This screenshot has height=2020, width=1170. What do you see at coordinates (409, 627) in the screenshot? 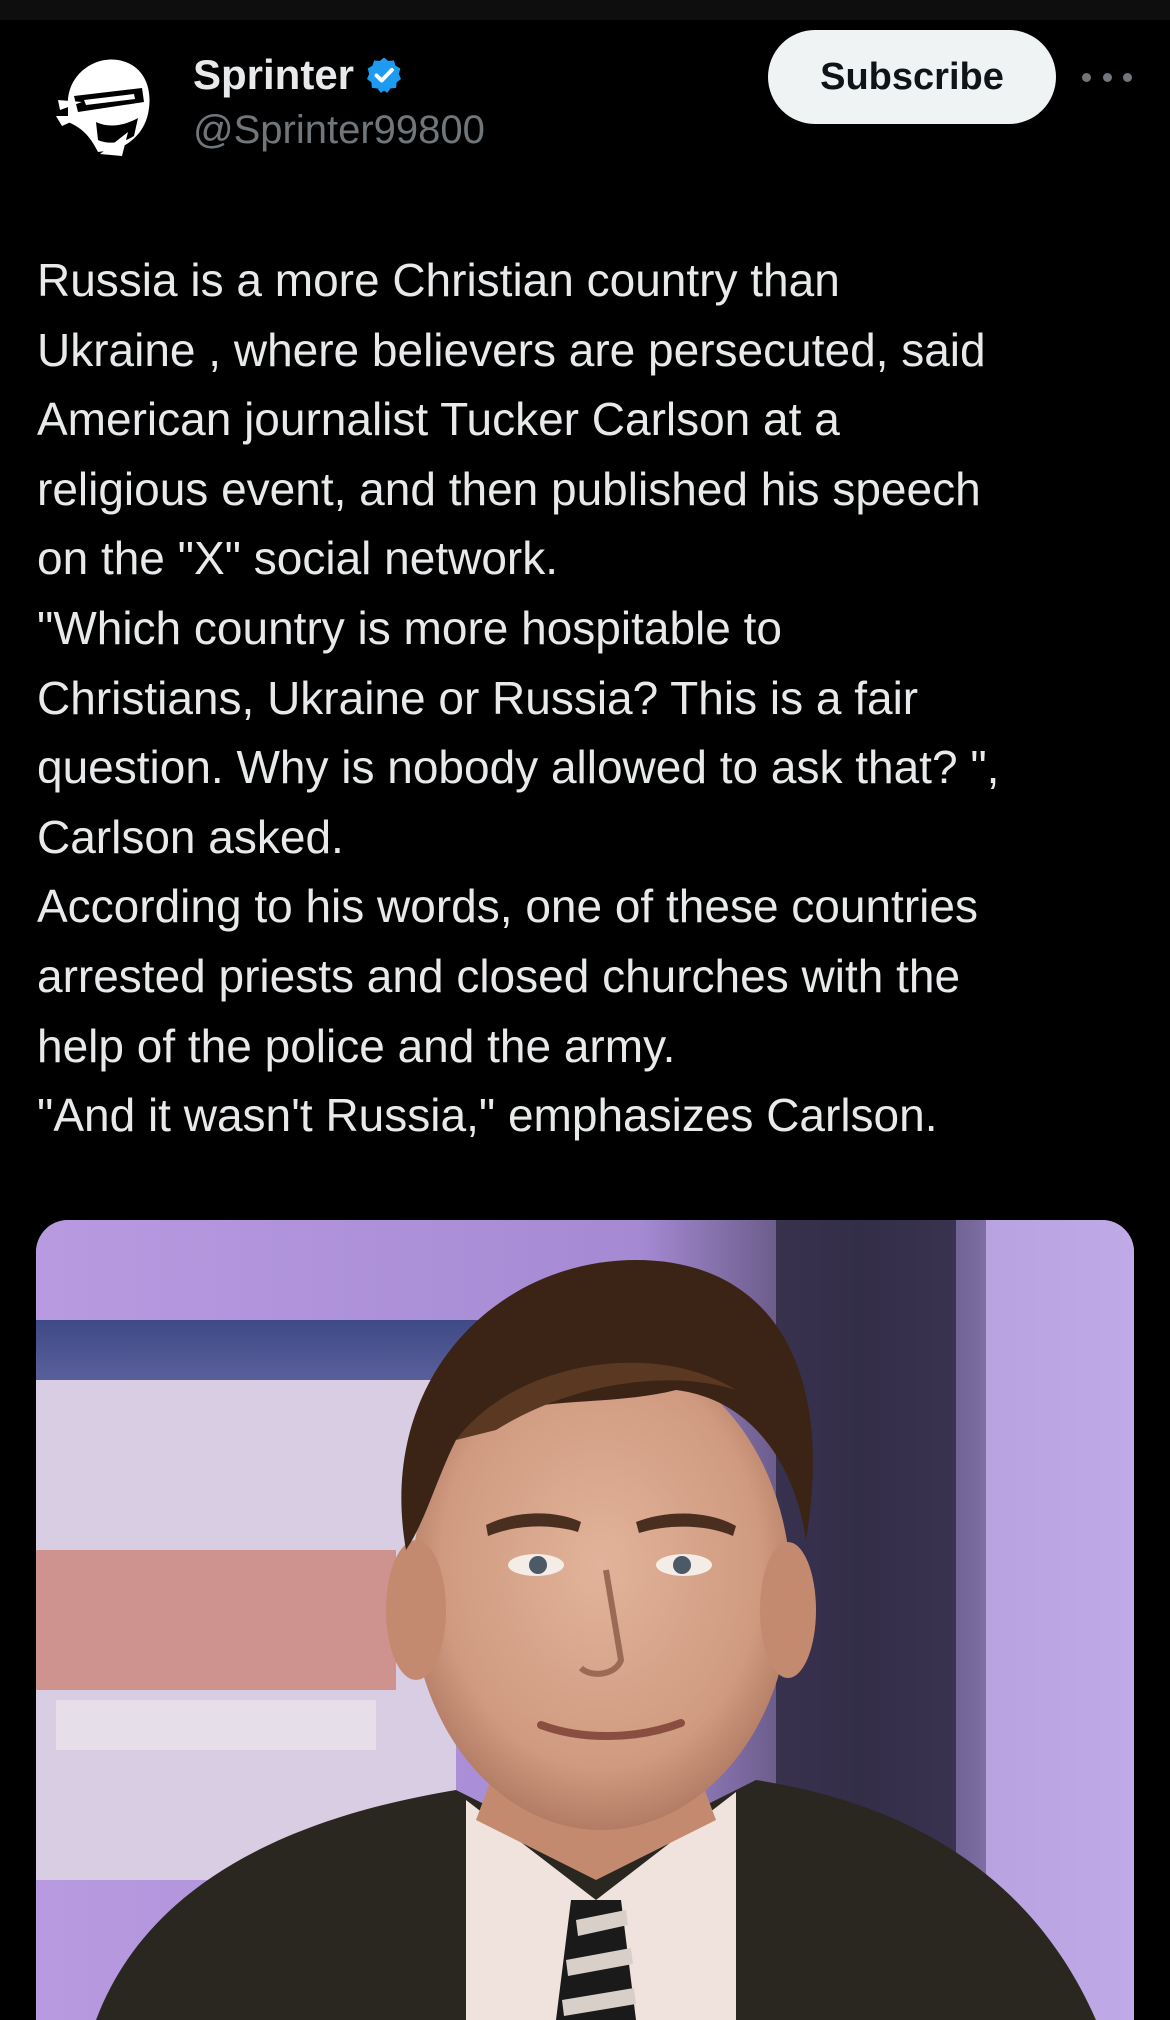
I see `post-text-line: "Which country is more hospitable to` at bounding box center [409, 627].